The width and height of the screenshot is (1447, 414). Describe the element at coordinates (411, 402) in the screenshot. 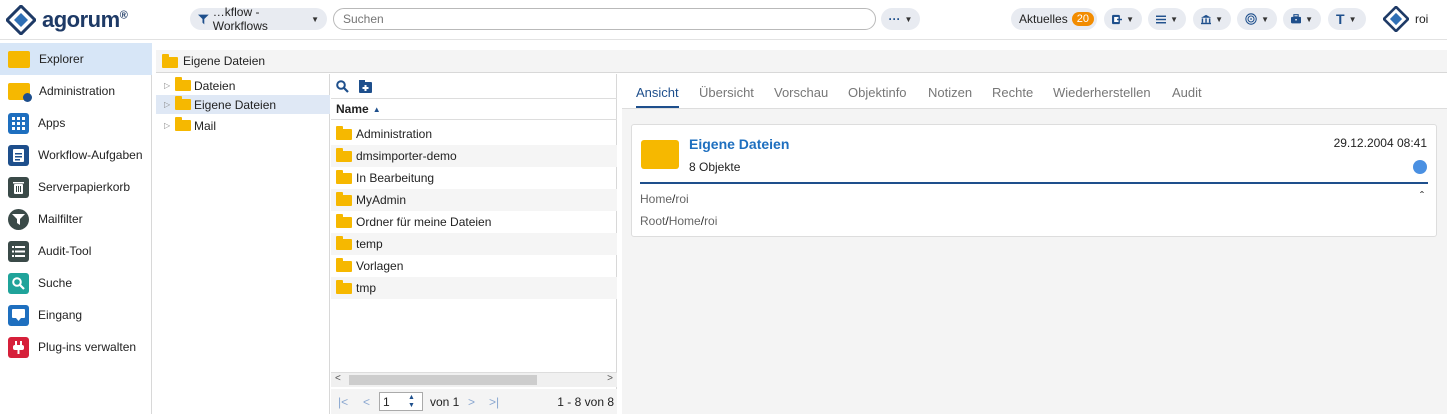

I see `stepper-arrows-icon: ▲ ▼` at that location.